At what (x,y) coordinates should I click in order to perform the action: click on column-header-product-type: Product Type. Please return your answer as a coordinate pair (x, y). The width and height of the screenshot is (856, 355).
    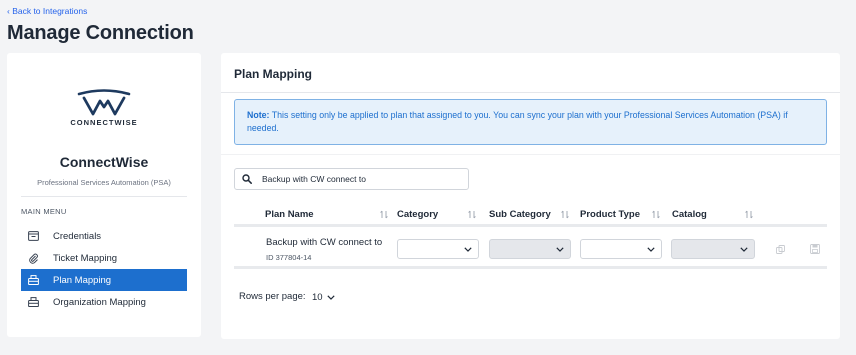
    Looking at the image, I should click on (610, 214).